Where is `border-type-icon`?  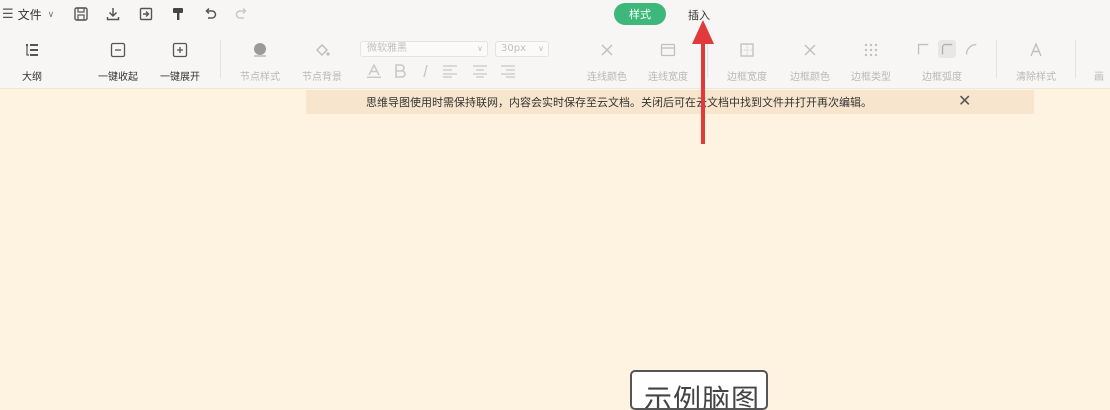
border-type-icon is located at coordinates (871, 50).